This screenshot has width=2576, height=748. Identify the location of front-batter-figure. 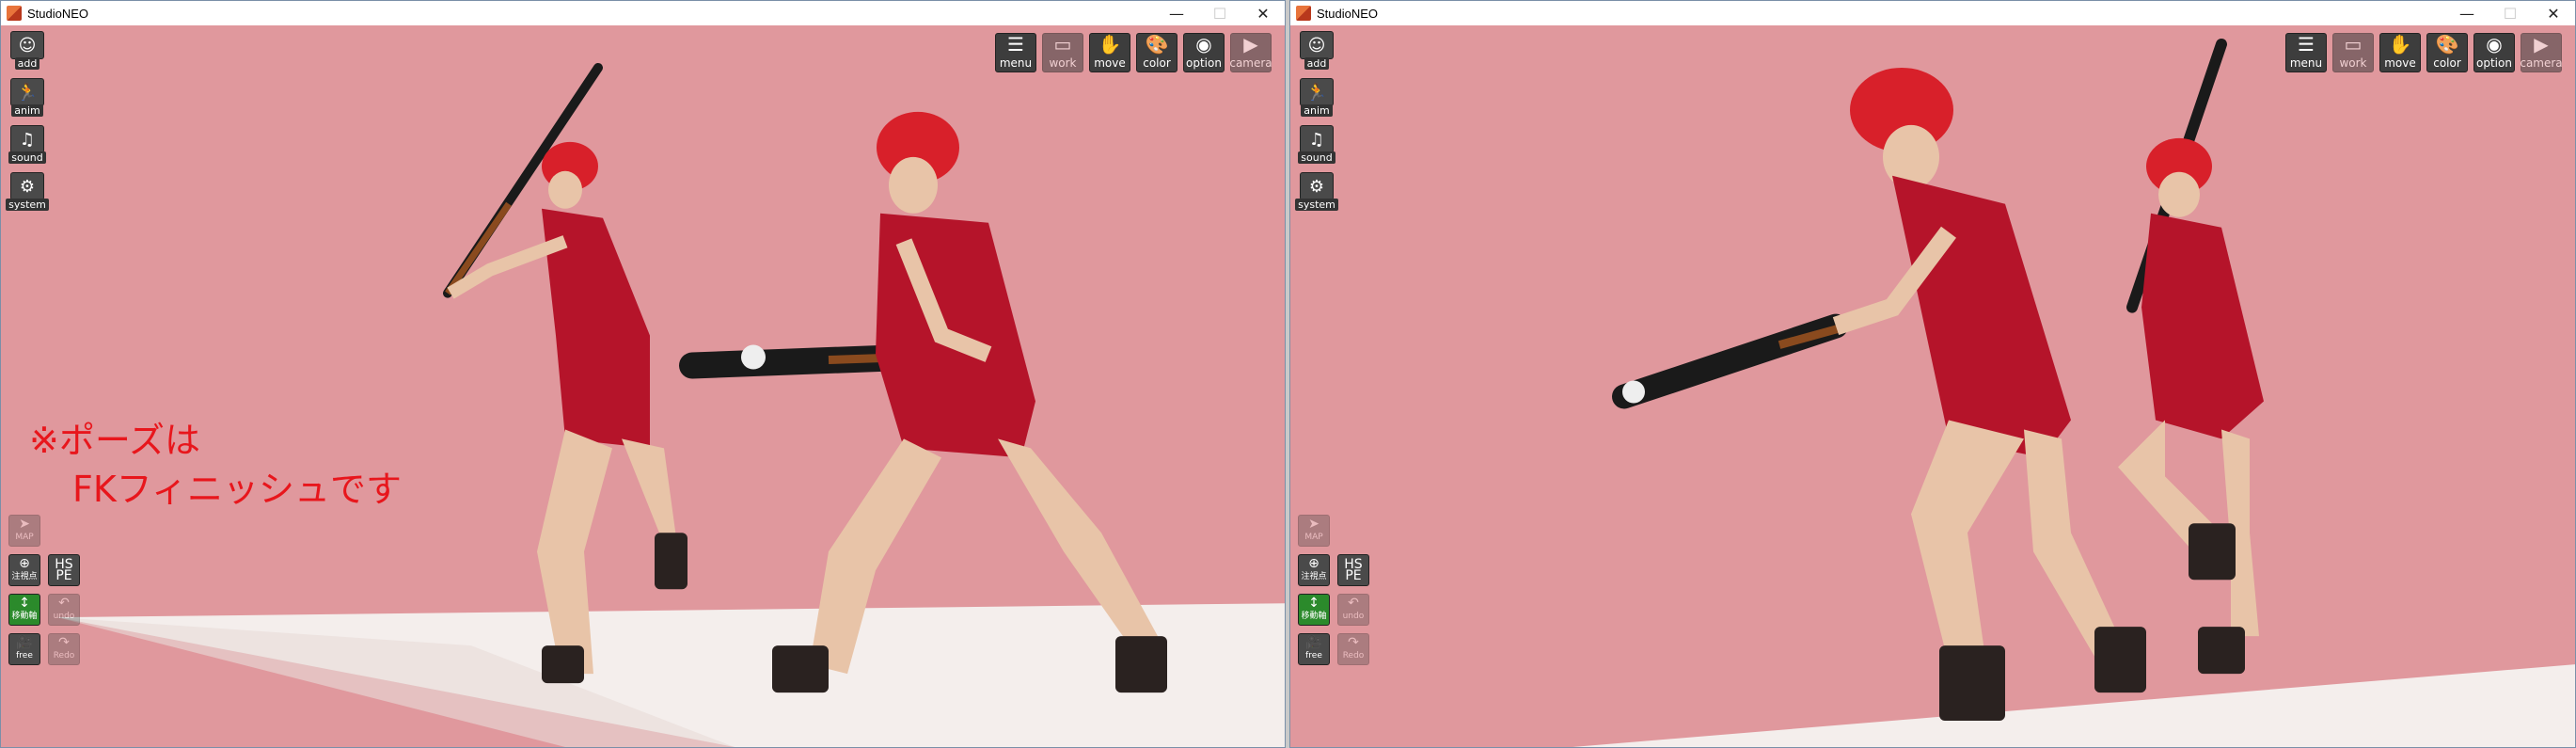
(923, 402).